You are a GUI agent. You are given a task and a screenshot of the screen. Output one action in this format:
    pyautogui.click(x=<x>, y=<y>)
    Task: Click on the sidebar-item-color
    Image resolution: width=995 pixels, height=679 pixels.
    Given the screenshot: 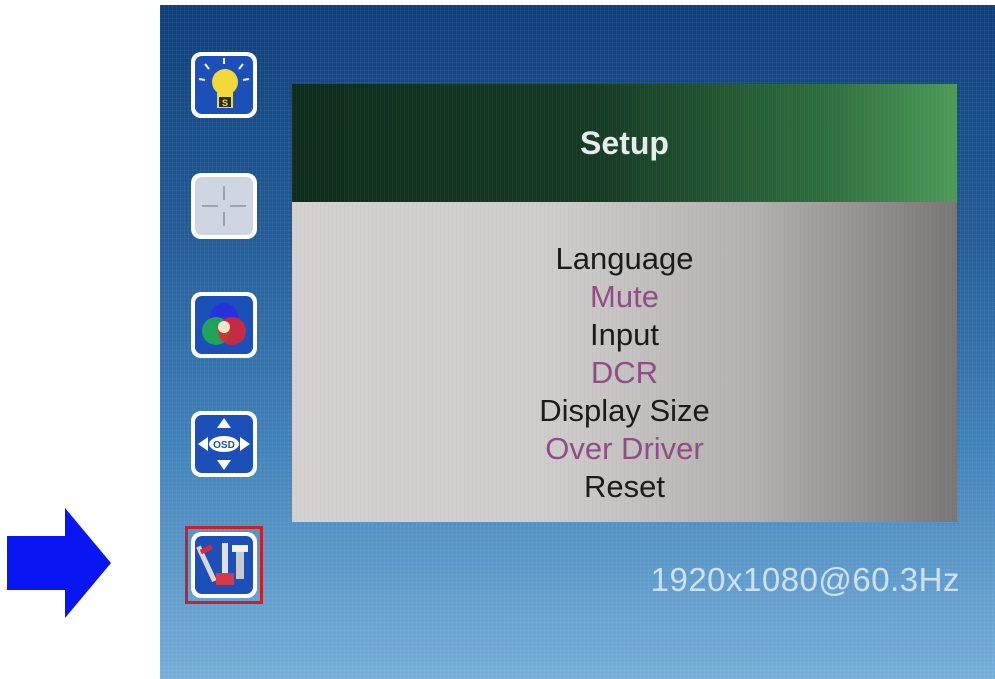 What is the action you would take?
    pyautogui.click(x=224, y=325)
    